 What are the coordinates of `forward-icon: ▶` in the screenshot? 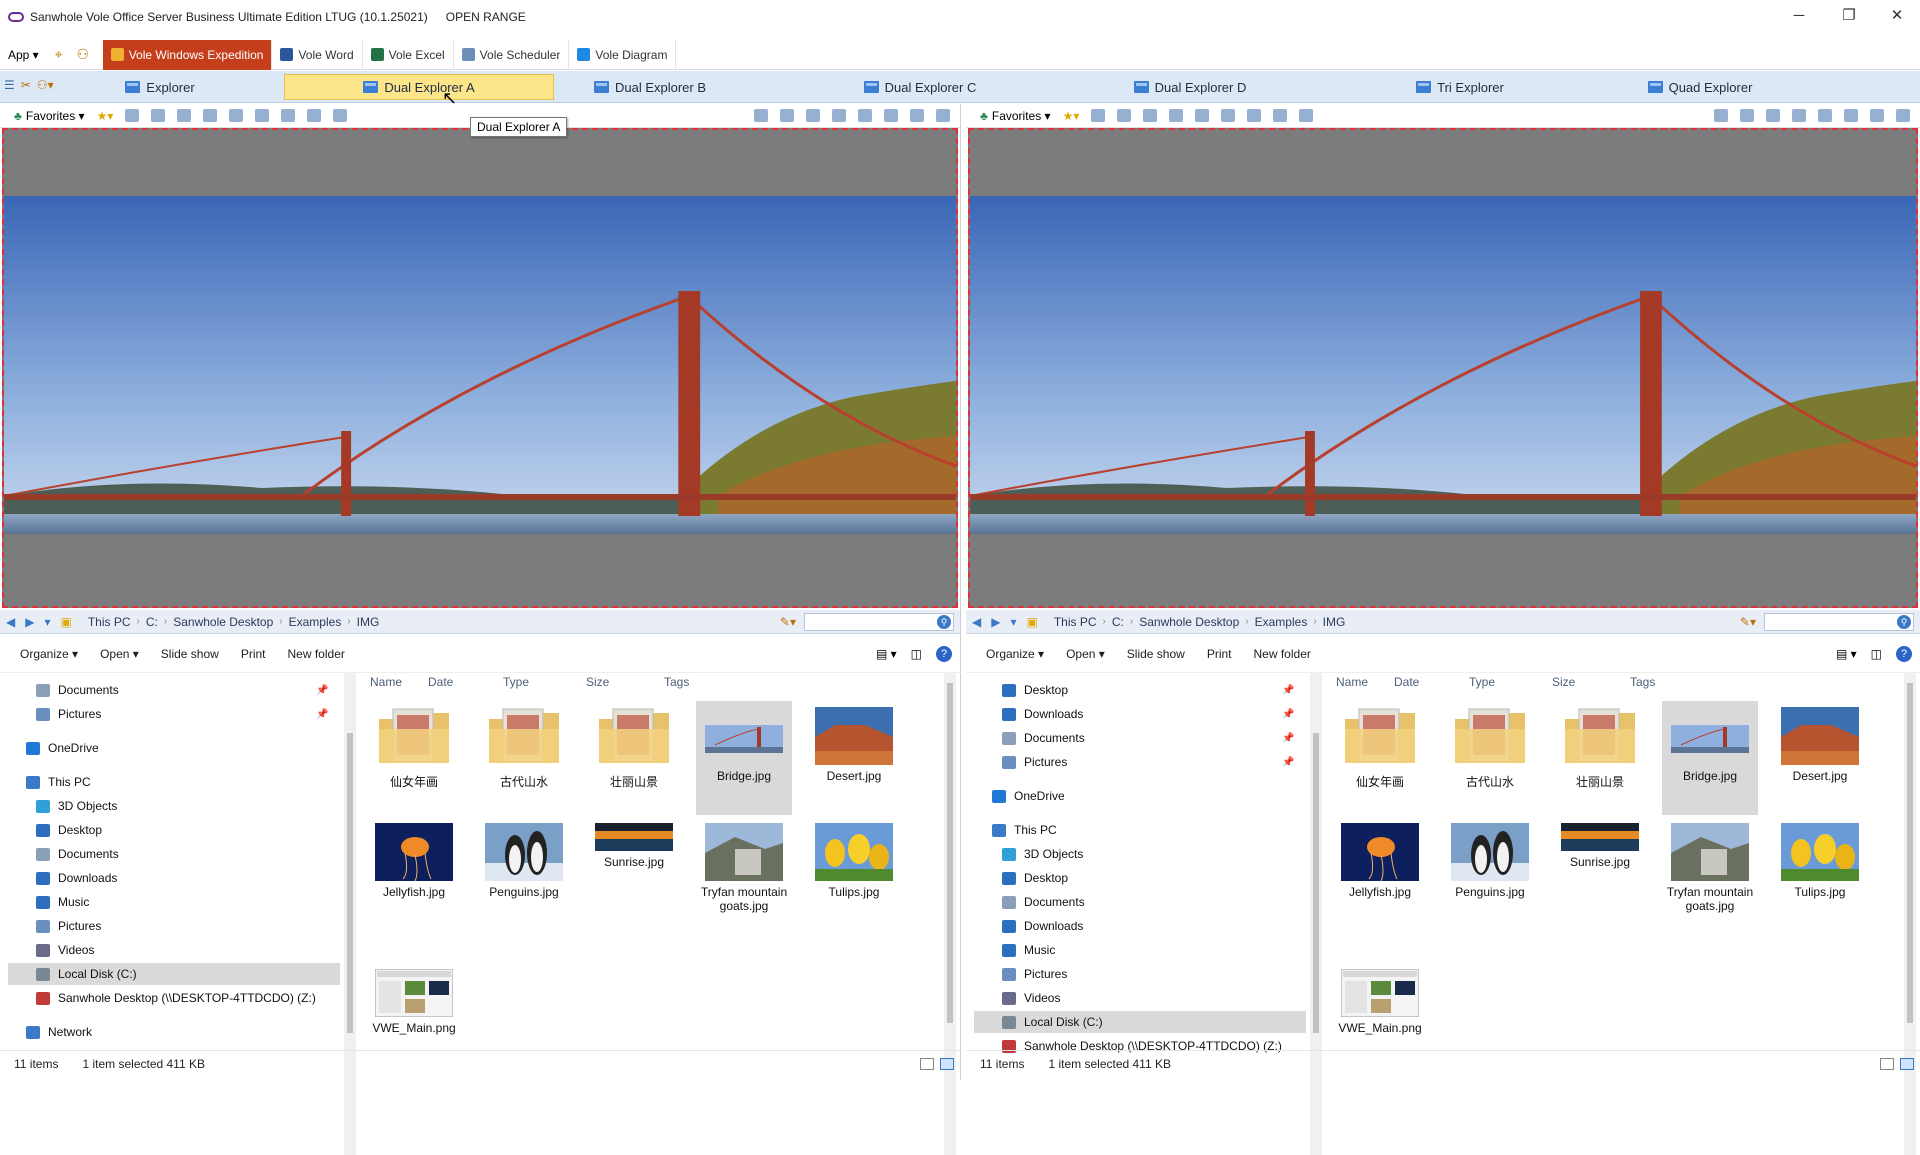 It's located at (995, 622).